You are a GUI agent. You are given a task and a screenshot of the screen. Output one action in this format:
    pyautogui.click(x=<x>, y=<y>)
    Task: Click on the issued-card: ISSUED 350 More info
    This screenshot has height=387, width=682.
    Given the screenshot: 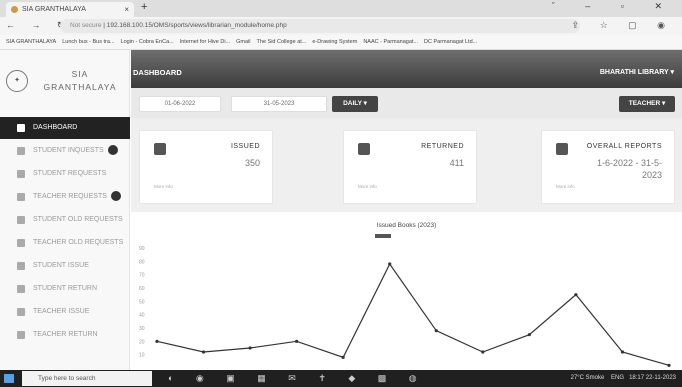 What is the action you would take?
    pyautogui.click(x=206, y=167)
    